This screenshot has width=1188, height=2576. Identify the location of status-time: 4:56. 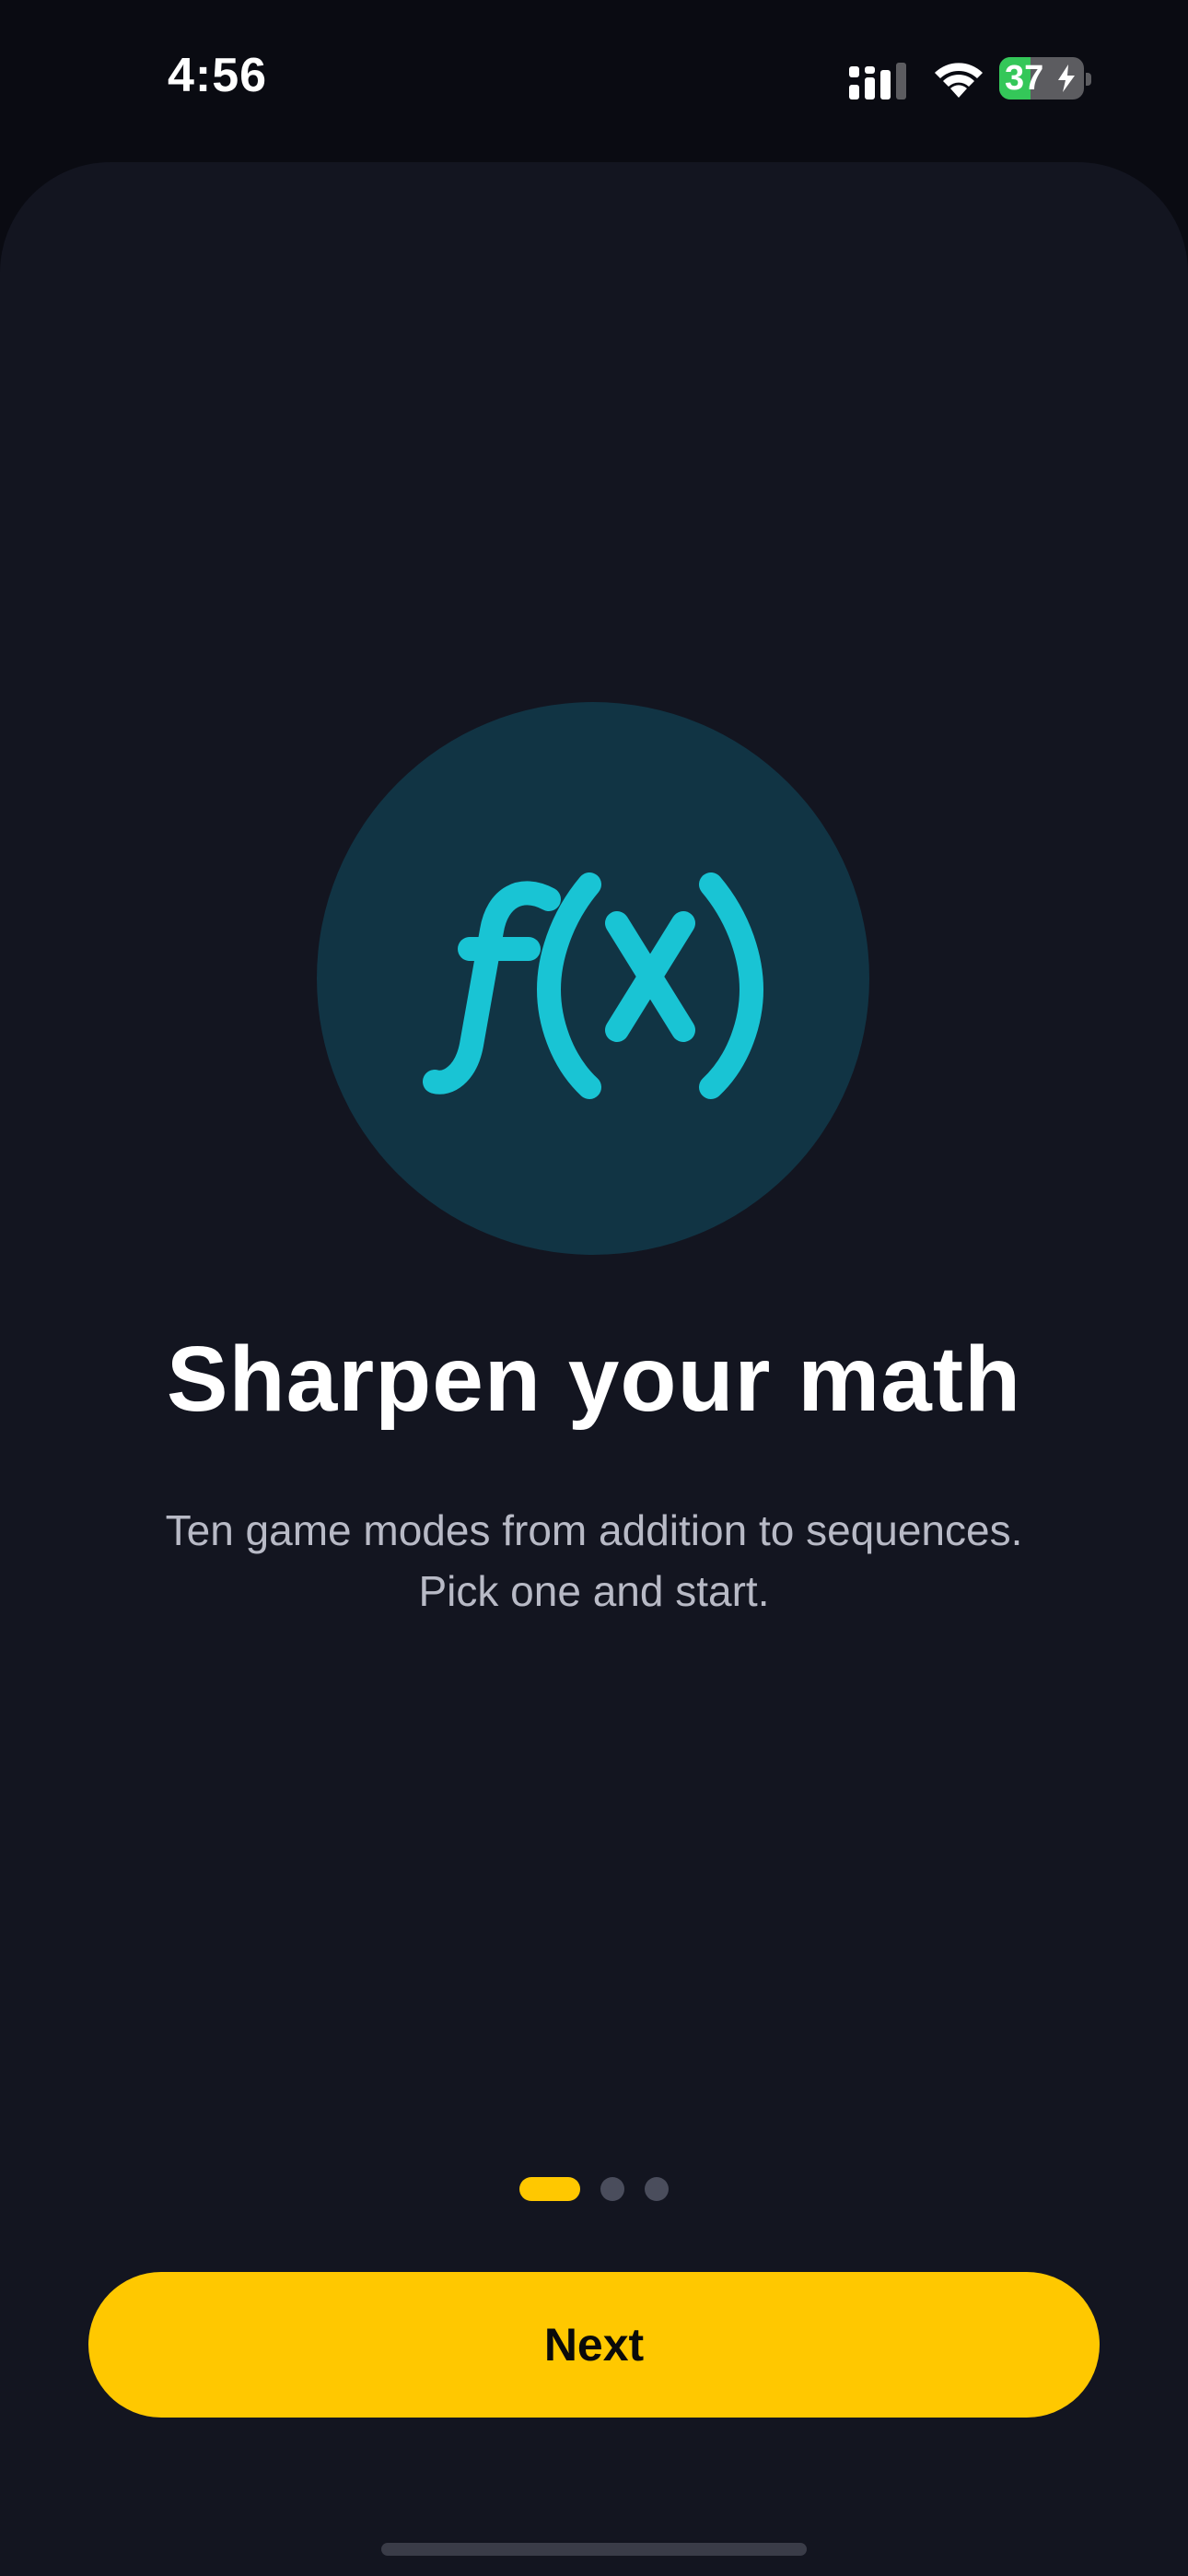
(218, 75).